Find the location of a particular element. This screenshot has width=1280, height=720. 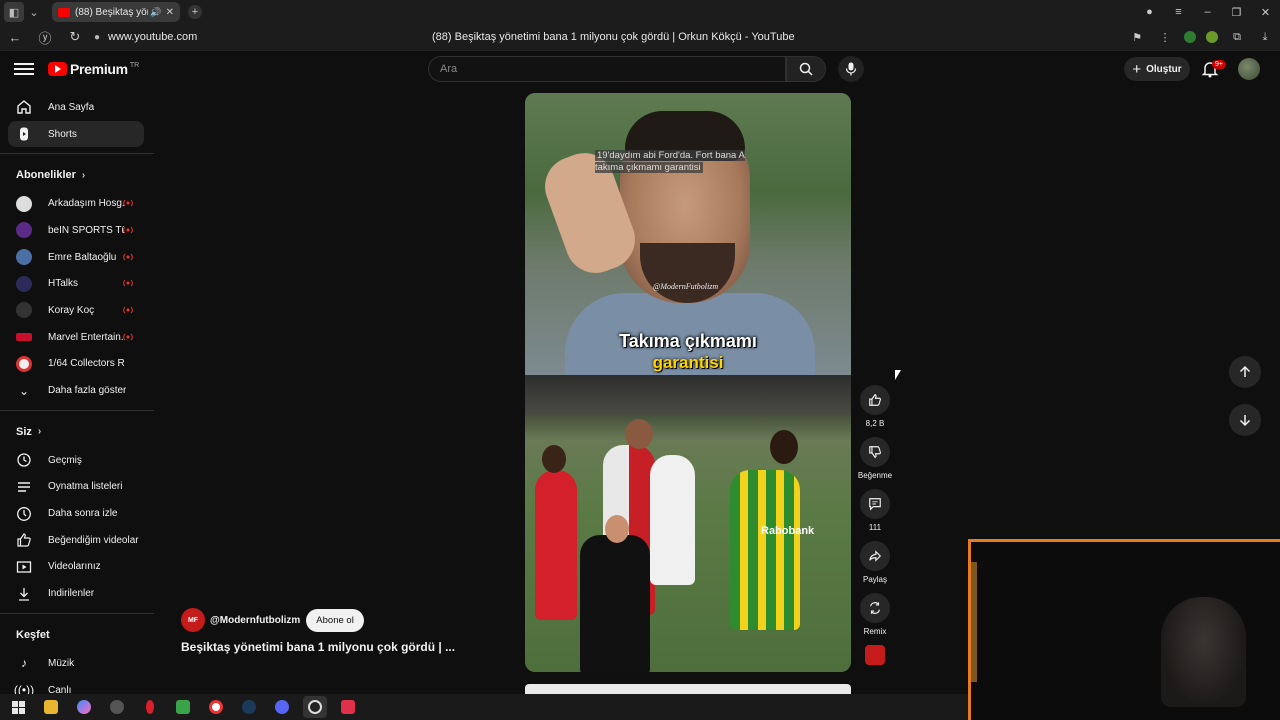

comments-button is located at coordinates (875, 504).